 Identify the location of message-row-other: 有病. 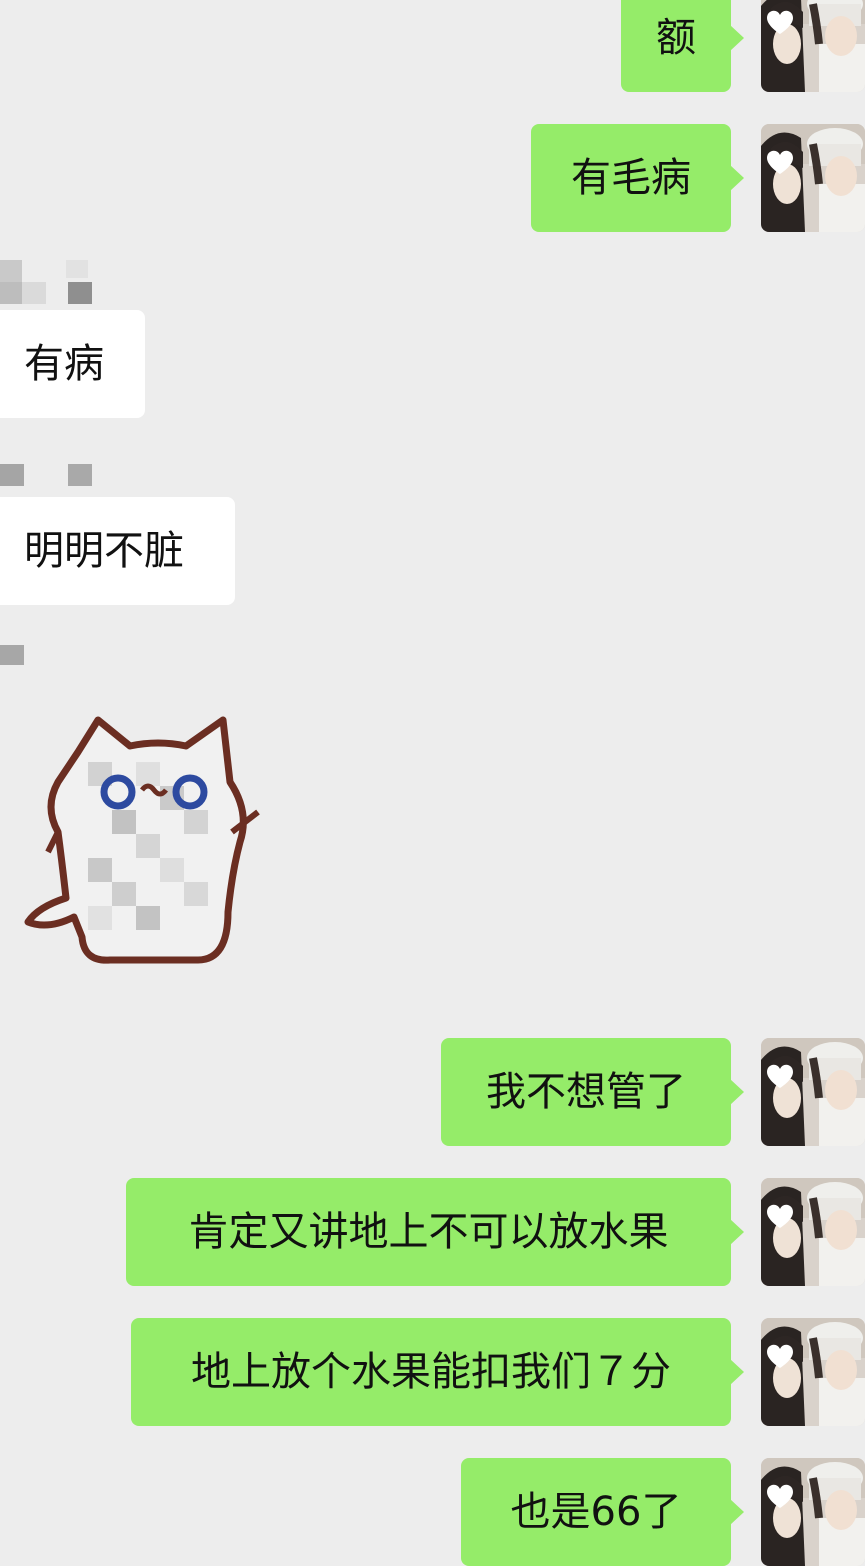
(432, 364).